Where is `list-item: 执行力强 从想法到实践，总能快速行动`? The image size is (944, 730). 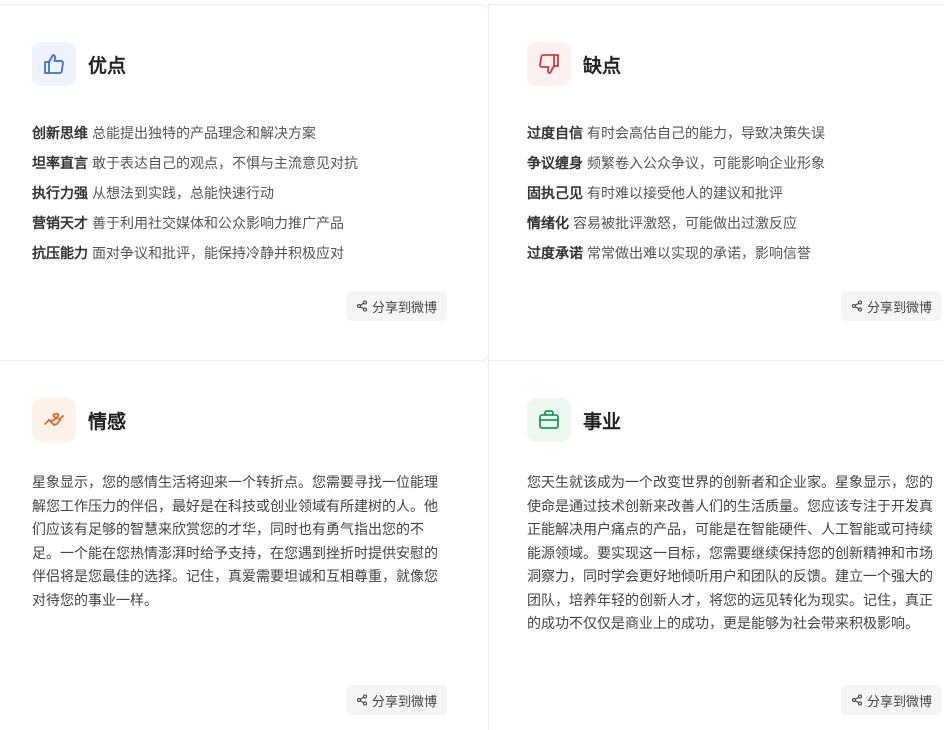
list-item: 执行力强 从想法到实践，总能快速行动 is located at coordinates (195, 194).